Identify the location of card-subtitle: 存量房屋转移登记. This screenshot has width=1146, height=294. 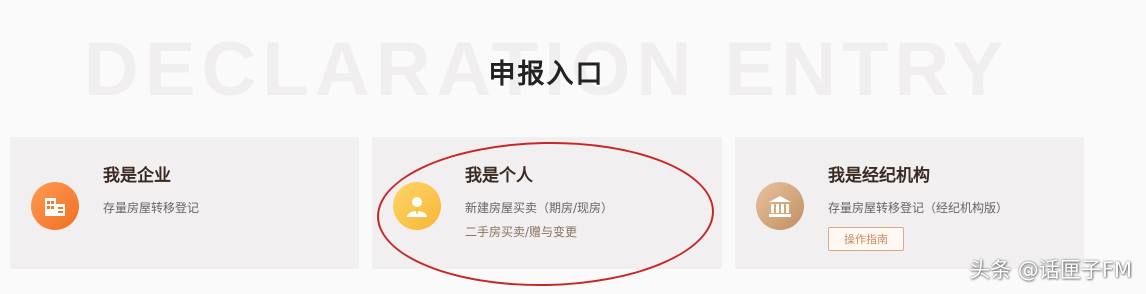
(151, 208).